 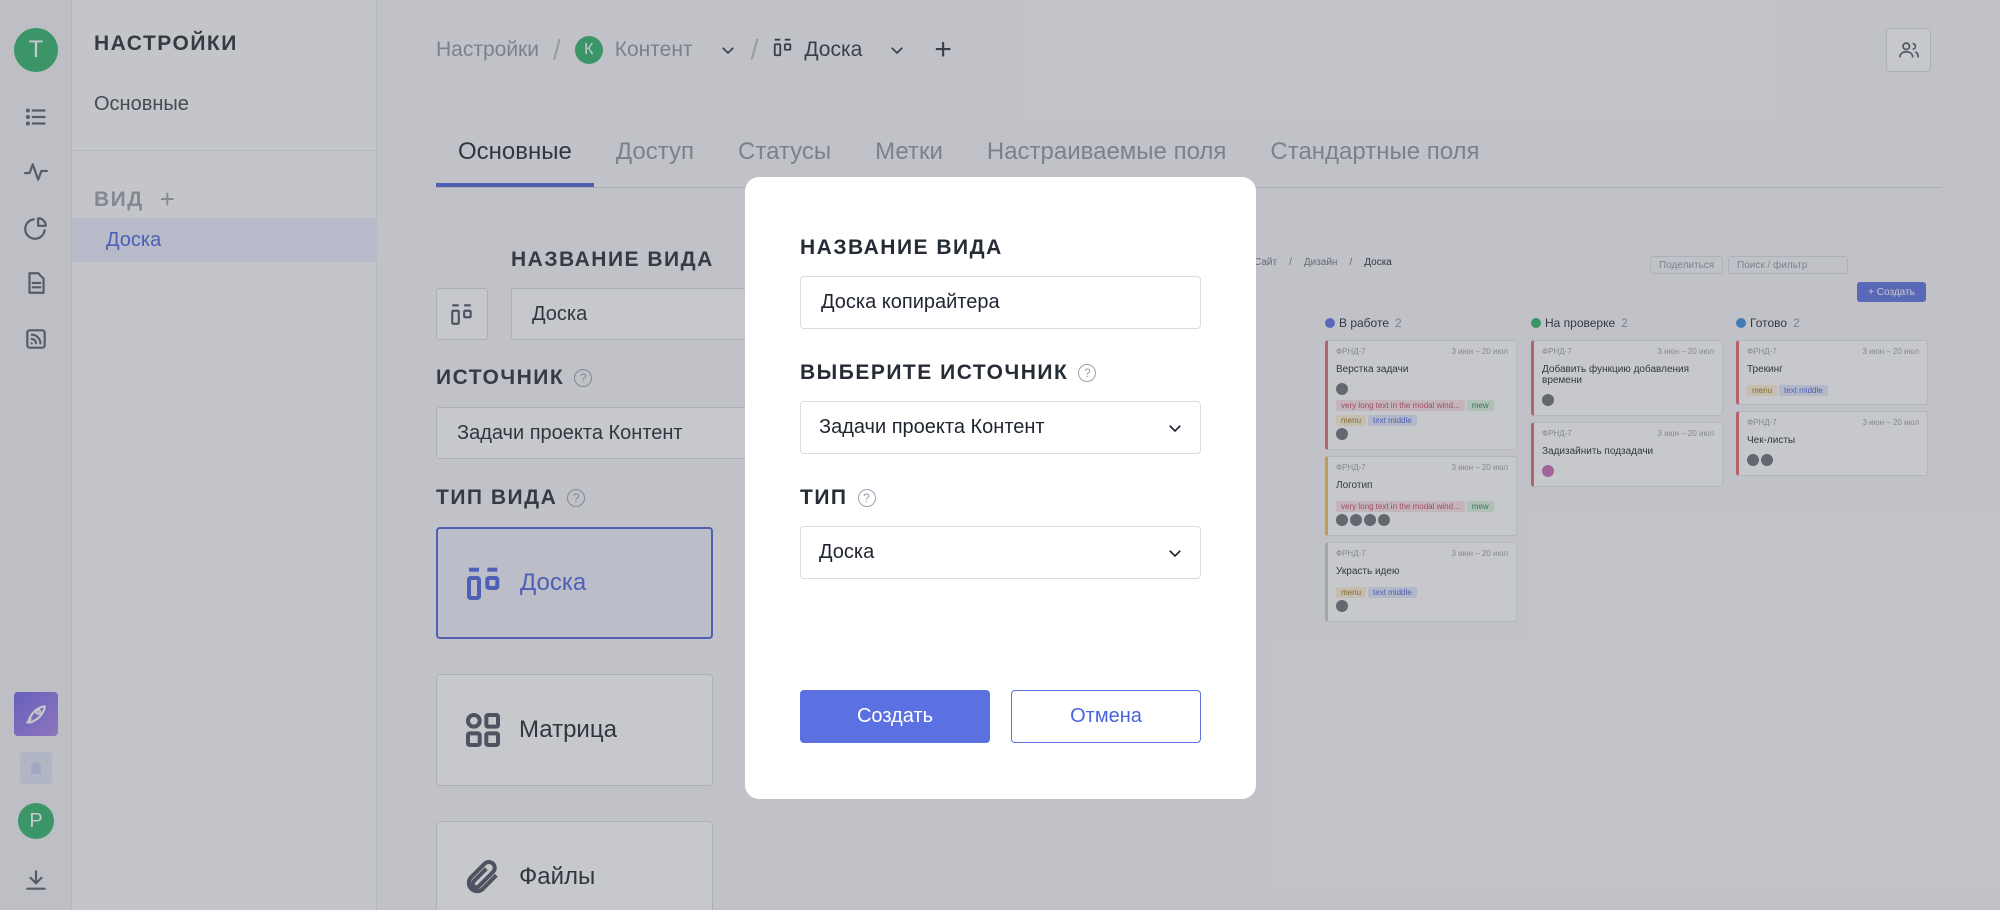 I want to click on create-button: Создать, so click(x=895, y=716).